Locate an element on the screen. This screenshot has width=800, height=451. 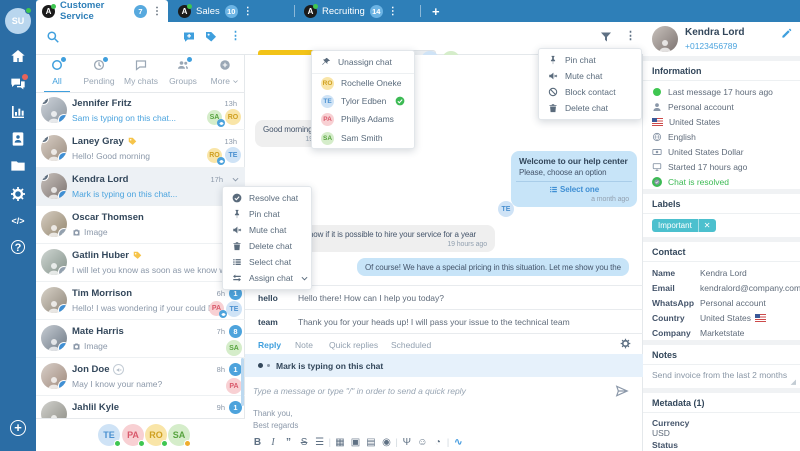
menu-item-resolve-chat: Resolve chat is located at coordinates (267, 198).